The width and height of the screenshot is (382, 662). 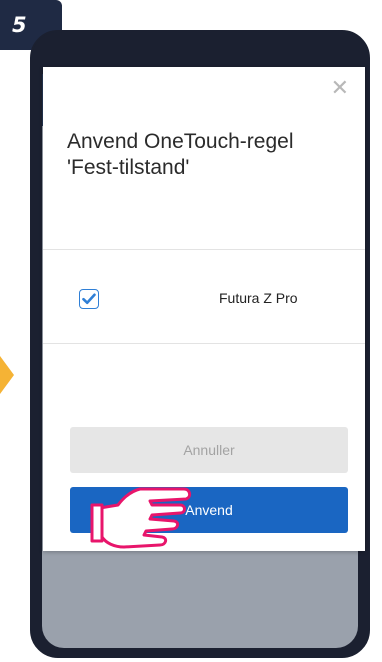 I want to click on device-row: Futura Z Pro, so click(x=204, y=301).